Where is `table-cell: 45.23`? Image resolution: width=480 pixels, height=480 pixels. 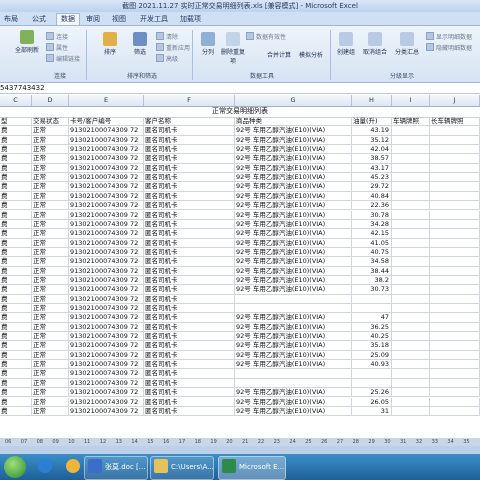 table-cell: 45.23 is located at coordinates (372, 178).